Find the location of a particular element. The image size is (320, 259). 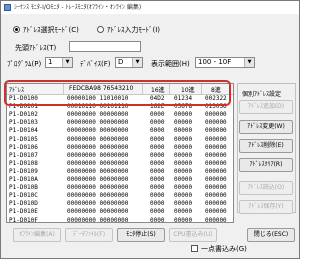

program-select: 1 ▼ is located at coordinates (59, 62).